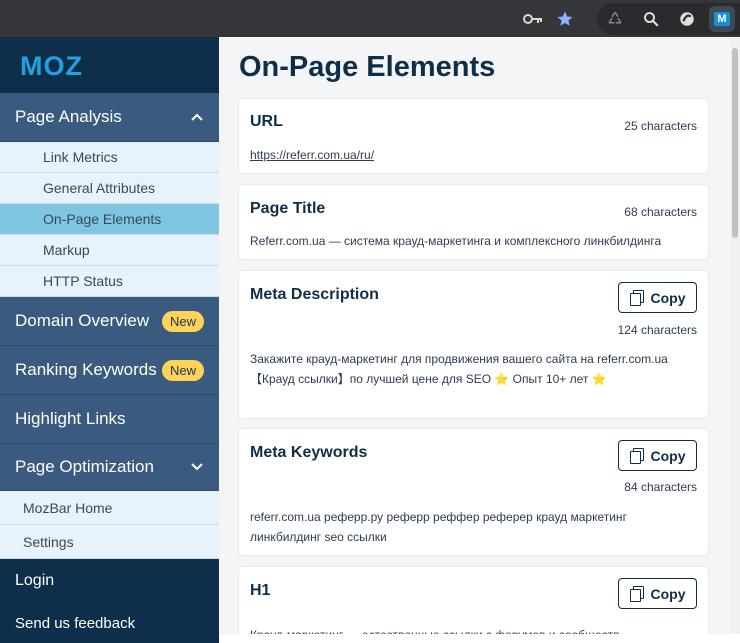 The image size is (740, 643). Describe the element at coordinates (109, 188) in the screenshot. I see `sidebar-item-general-attributes: General Attributes` at that location.